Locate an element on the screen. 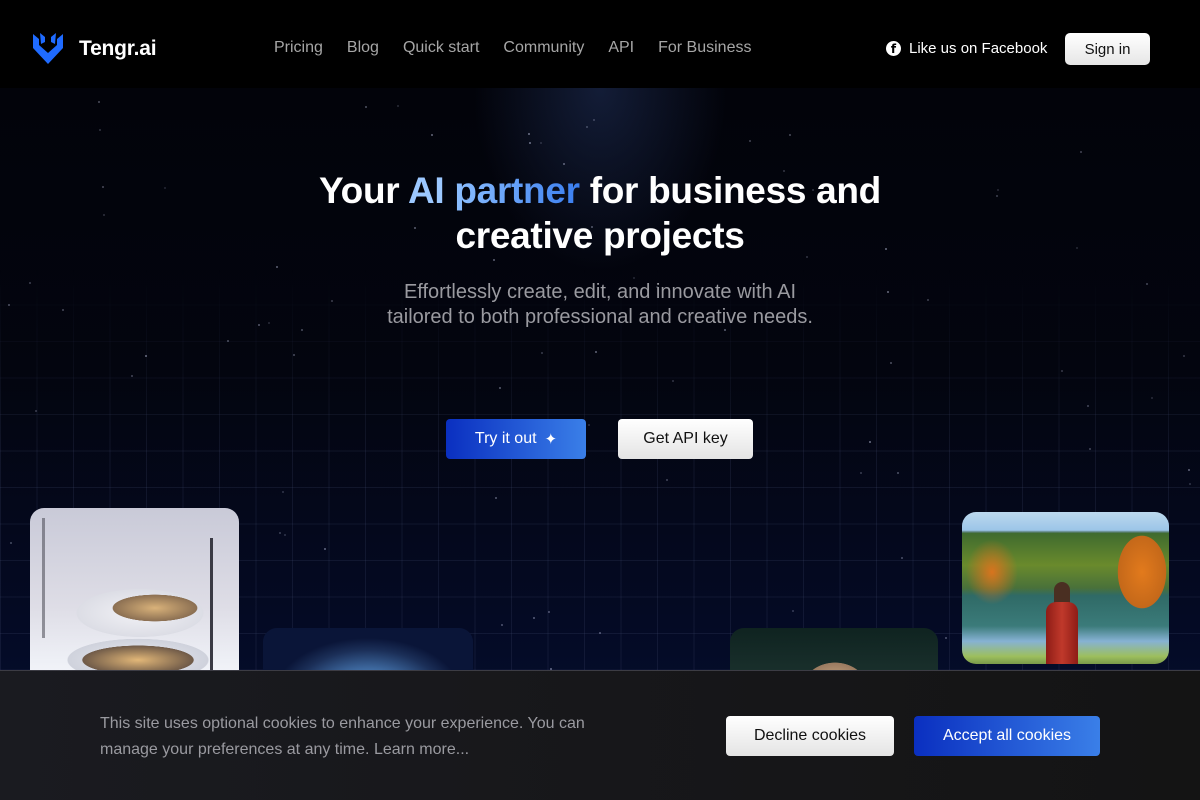 This screenshot has width=1200, height=800. nav-for-business: For Business is located at coordinates (704, 48).